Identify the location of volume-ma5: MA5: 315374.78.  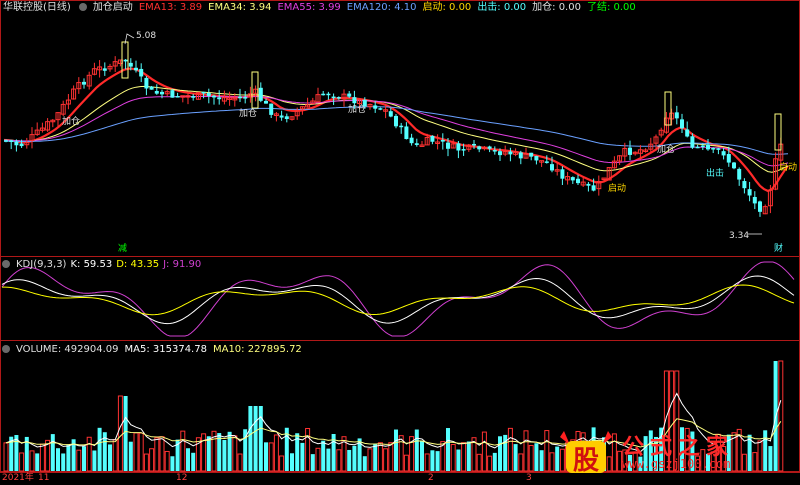
(165, 349).